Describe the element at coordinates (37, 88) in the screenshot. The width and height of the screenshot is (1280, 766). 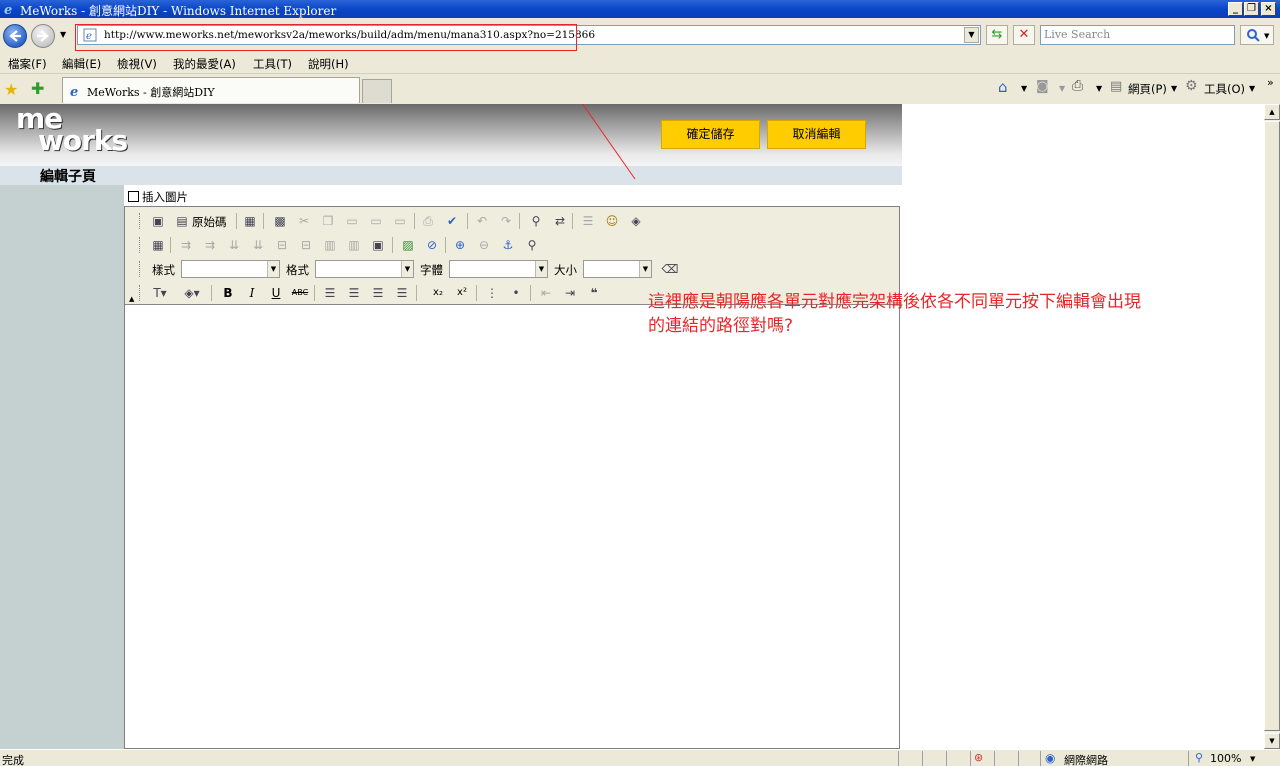
I see `add-favorite-icon: ✚` at that location.